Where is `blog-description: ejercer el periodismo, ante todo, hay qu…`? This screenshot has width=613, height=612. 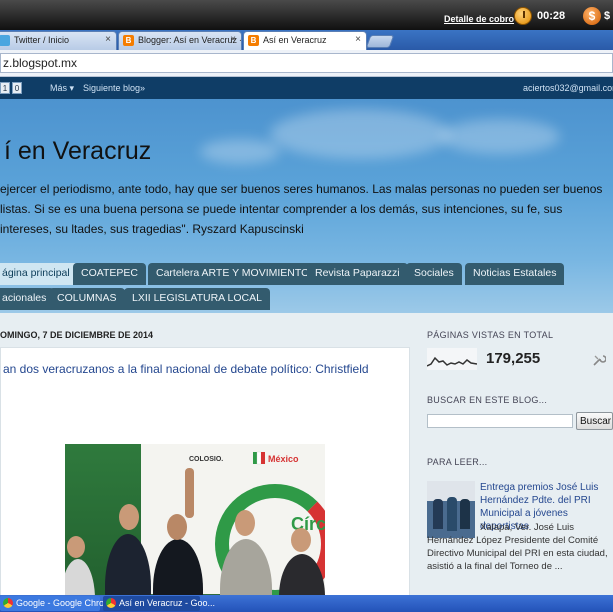
blog-description: ejercer el periodismo, ante todo, hay qu… is located at coordinates (301, 209).